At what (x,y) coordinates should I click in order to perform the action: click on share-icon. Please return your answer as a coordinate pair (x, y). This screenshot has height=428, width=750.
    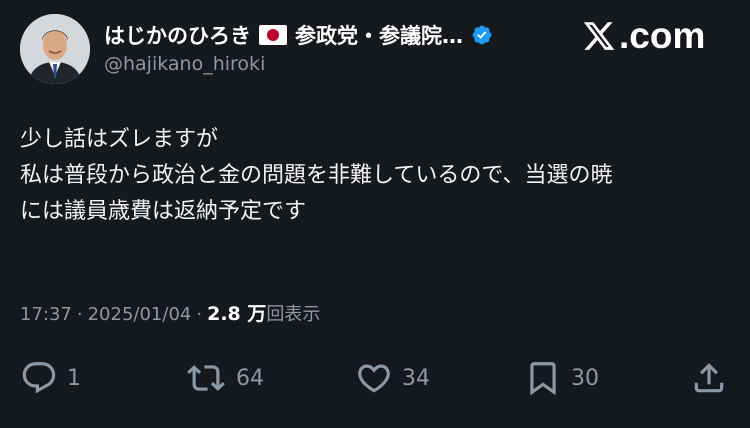
    Looking at the image, I should click on (709, 378).